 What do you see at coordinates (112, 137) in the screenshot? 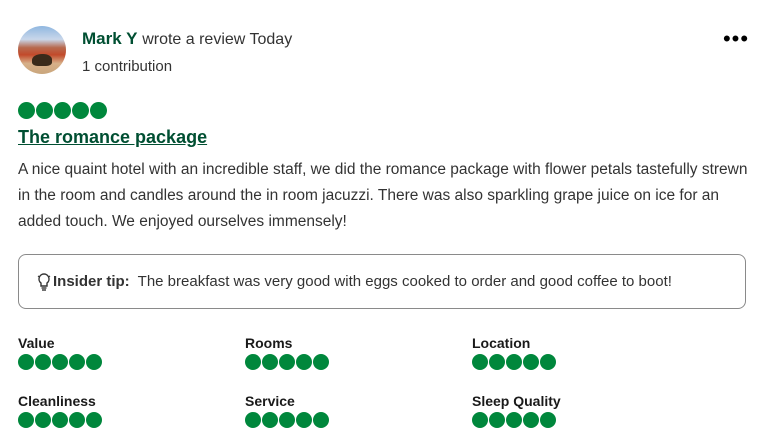
I see `review-title: The romance package` at bounding box center [112, 137].